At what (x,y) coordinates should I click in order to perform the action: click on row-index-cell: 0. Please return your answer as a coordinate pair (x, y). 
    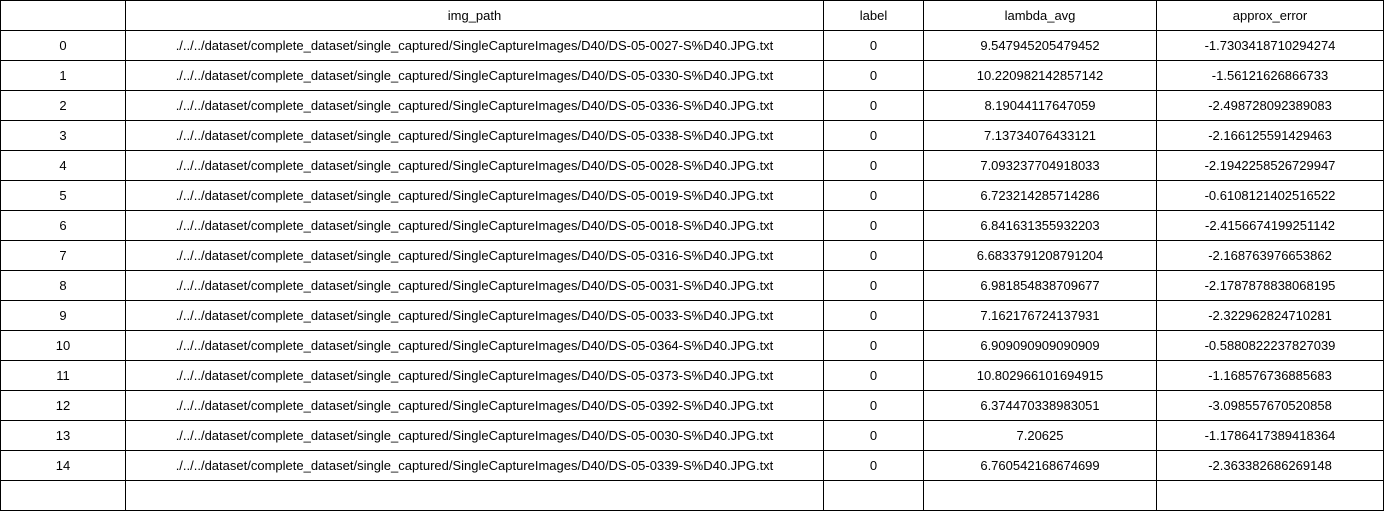
    Looking at the image, I should click on (63, 45).